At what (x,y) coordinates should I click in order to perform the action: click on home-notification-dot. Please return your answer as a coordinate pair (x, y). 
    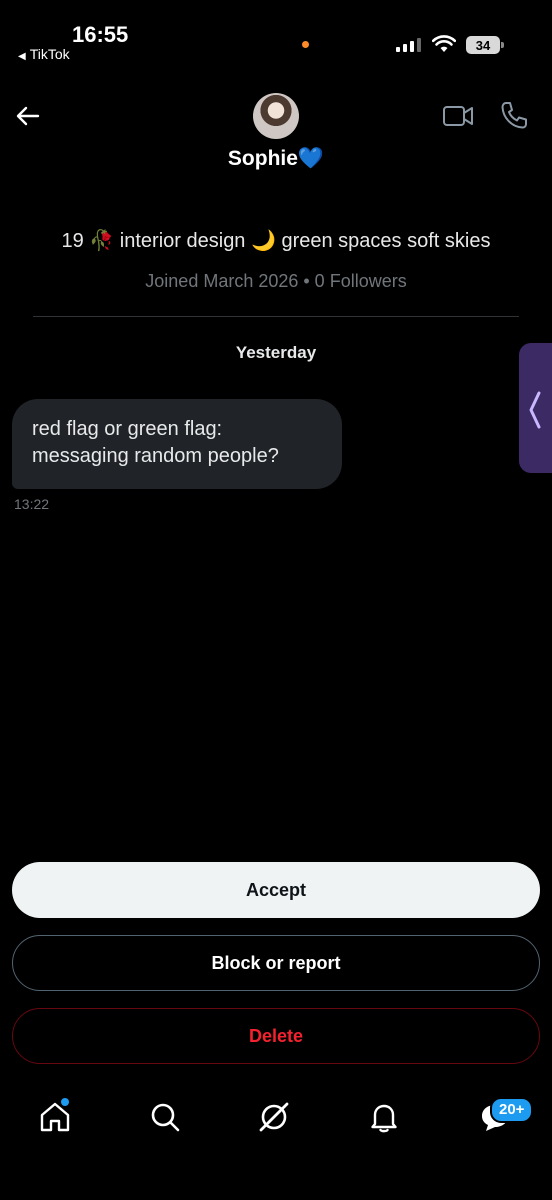
    Looking at the image, I should click on (65, 1102).